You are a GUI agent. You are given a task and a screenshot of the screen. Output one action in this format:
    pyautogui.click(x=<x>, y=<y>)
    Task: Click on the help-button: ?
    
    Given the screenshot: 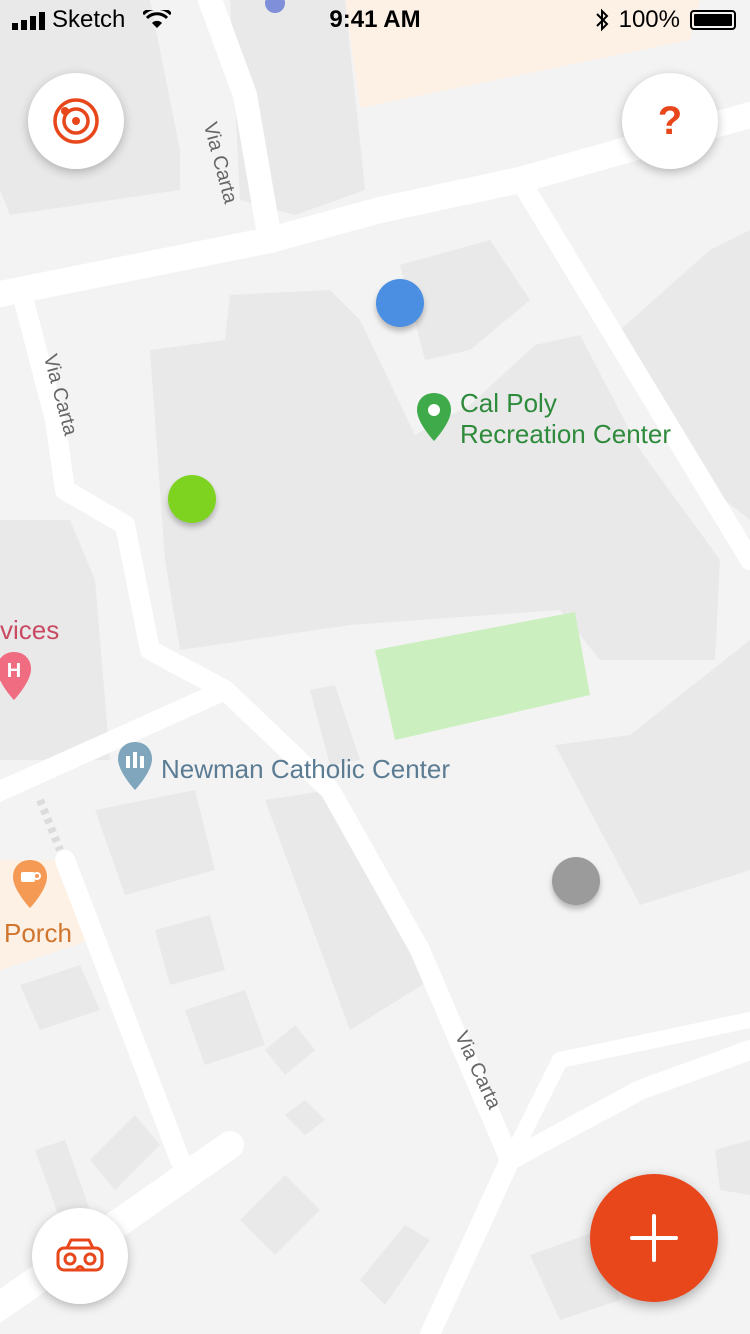 What is the action you would take?
    pyautogui.click(x=670, y=121)
    